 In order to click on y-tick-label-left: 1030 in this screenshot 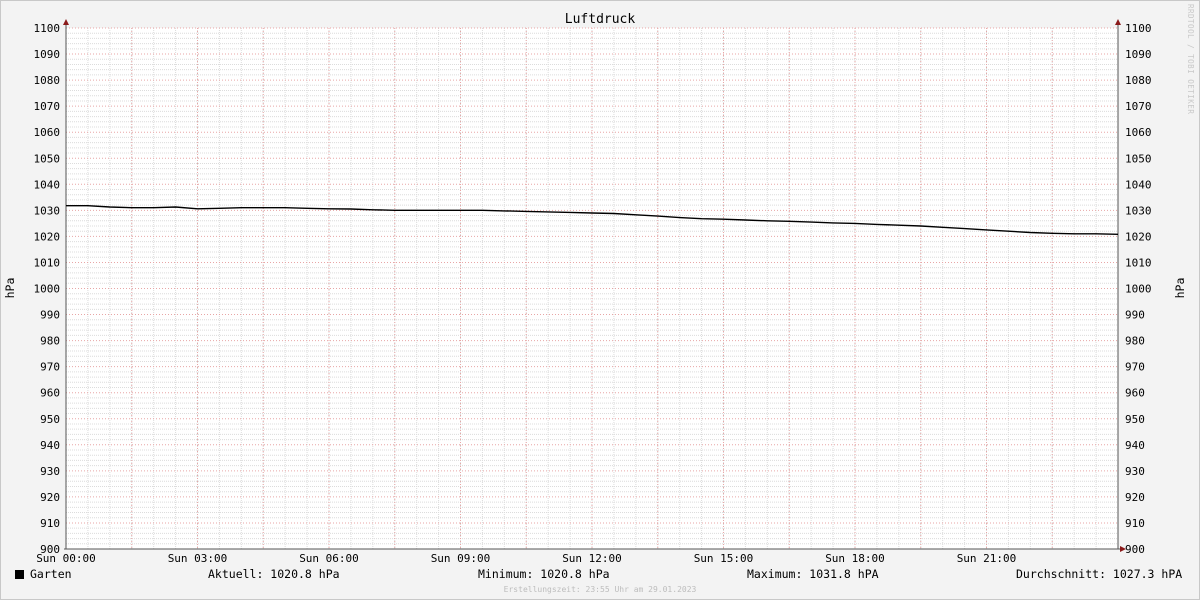, I will do `click(47, 210)`.